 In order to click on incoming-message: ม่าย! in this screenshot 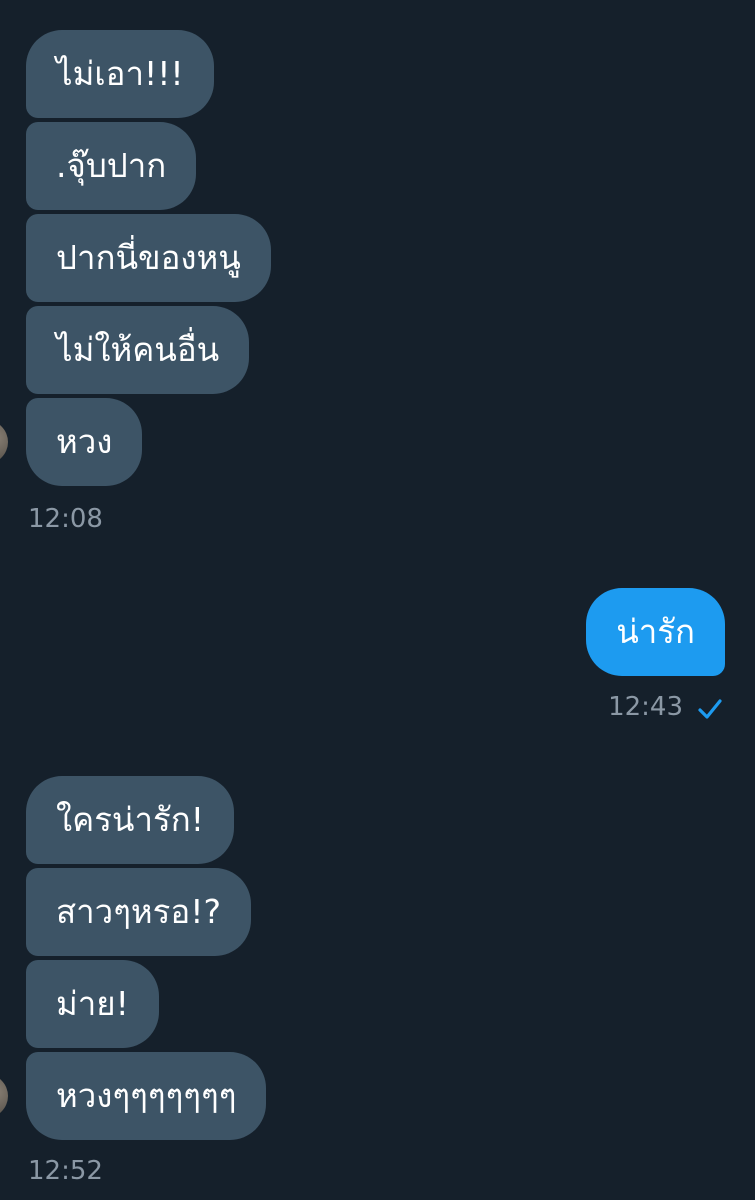, I will do `click(92, 1004)`.